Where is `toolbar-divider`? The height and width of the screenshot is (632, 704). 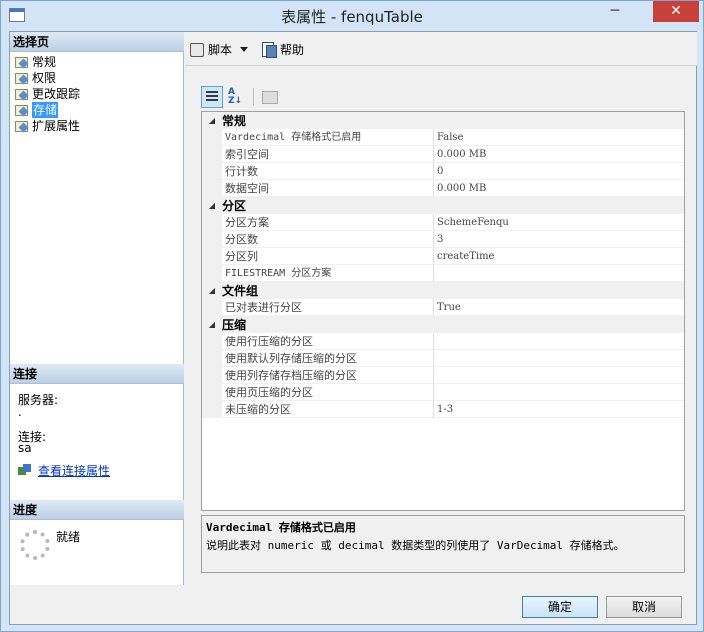
toolbar-divider is located at coordinates (253, 97).